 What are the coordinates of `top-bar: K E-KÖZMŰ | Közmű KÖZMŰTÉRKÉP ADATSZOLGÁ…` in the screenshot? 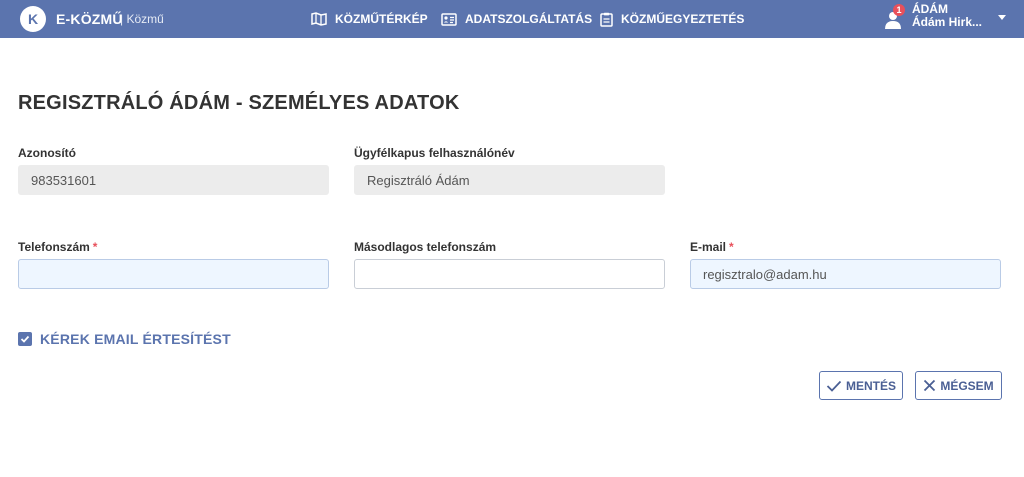 It's located at (512, 19).